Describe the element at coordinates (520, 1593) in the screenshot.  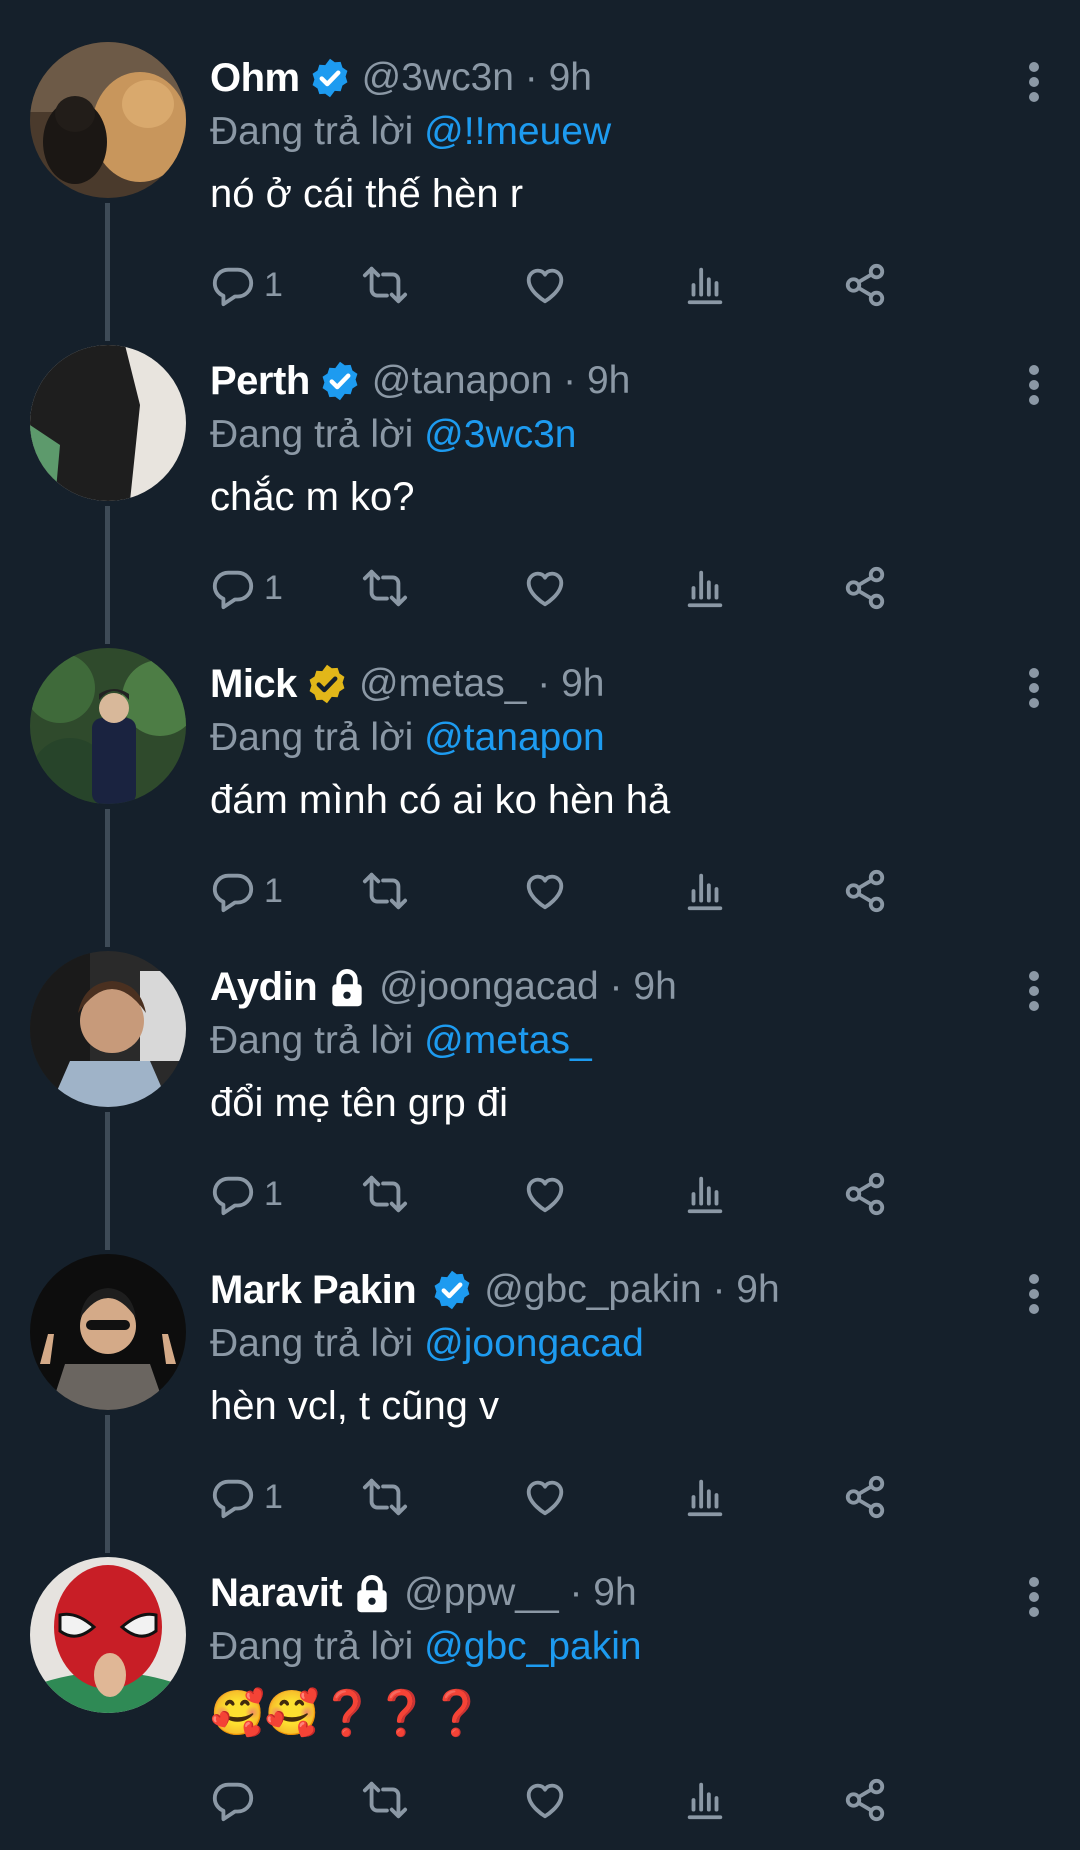
I see `handle-and-time: @ppw__ · 9h` at that location.